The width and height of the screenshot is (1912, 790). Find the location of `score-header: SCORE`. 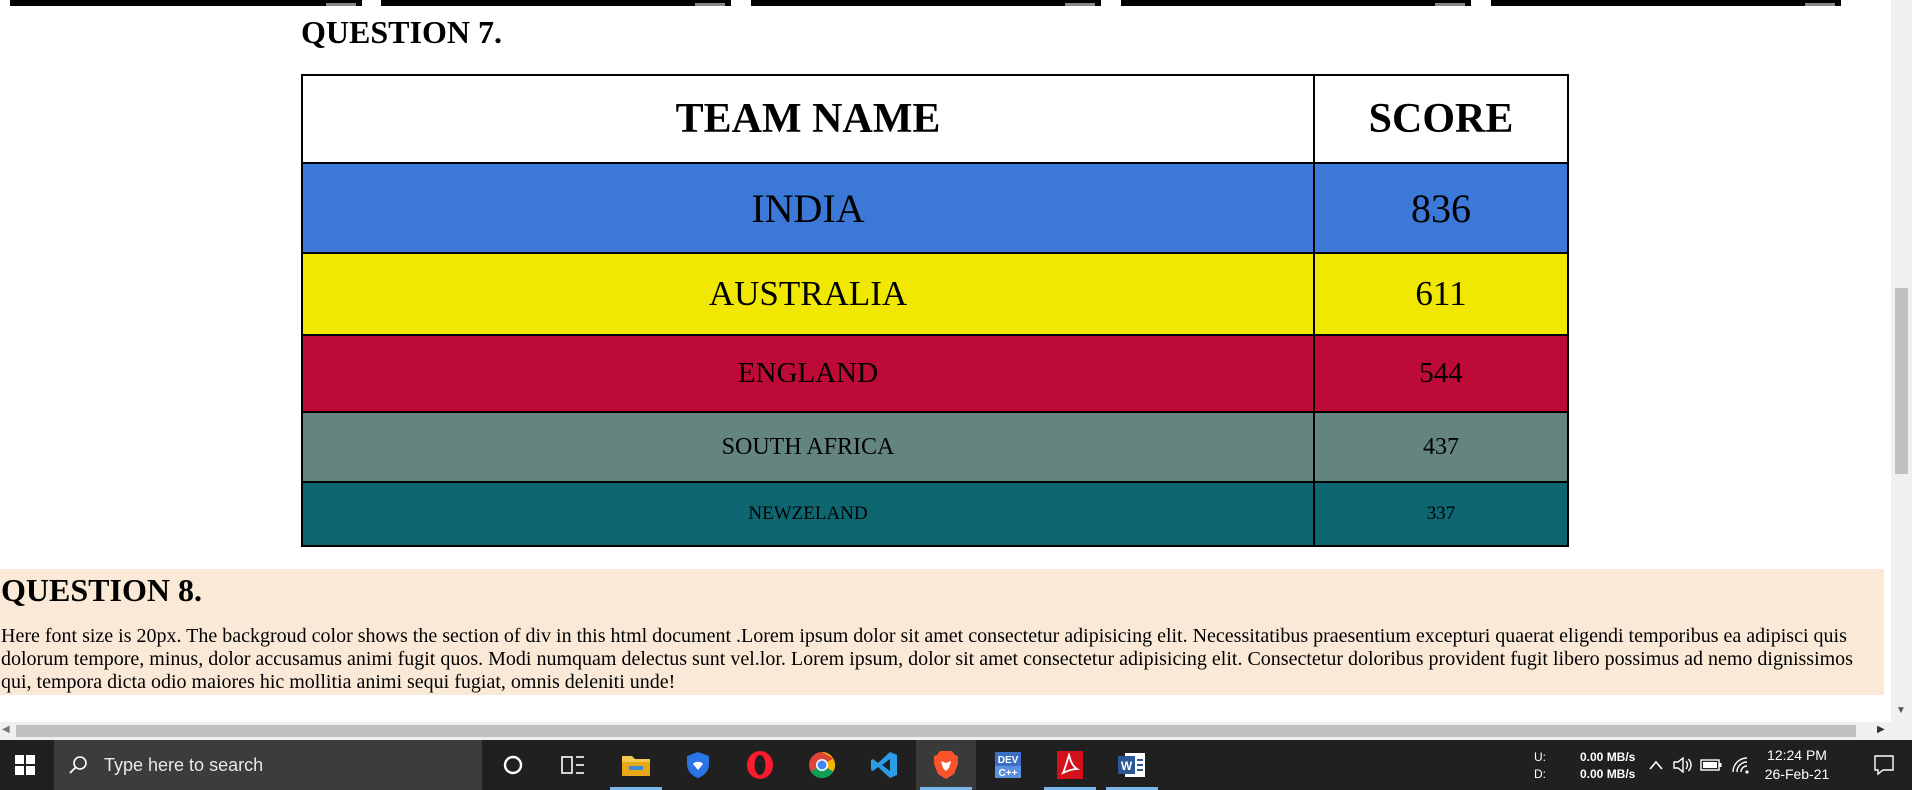

score-header: SCORE is located at coordinates (1441, 119).